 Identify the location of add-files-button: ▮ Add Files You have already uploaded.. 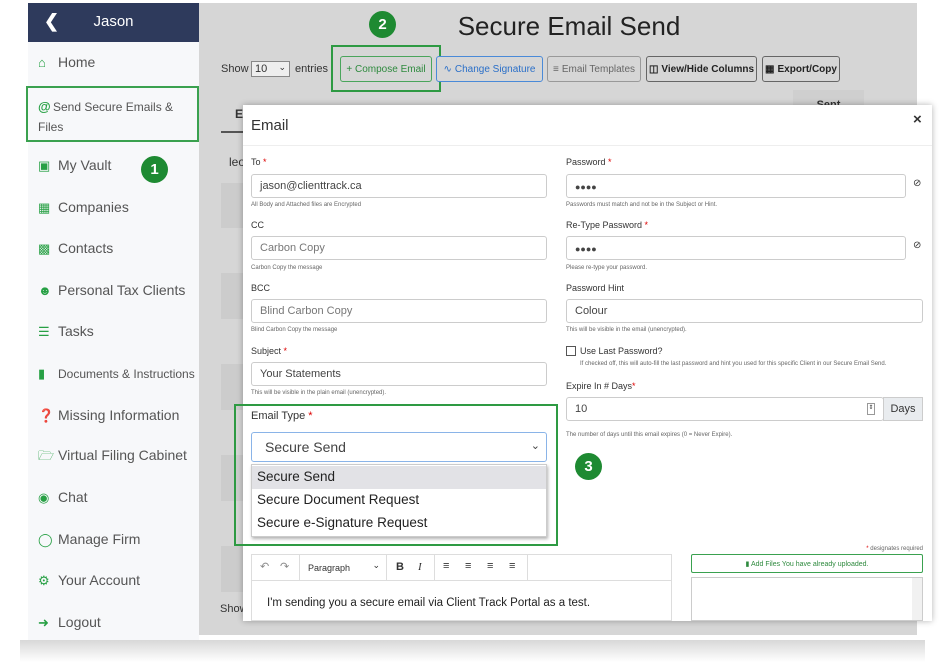
(807, 563).